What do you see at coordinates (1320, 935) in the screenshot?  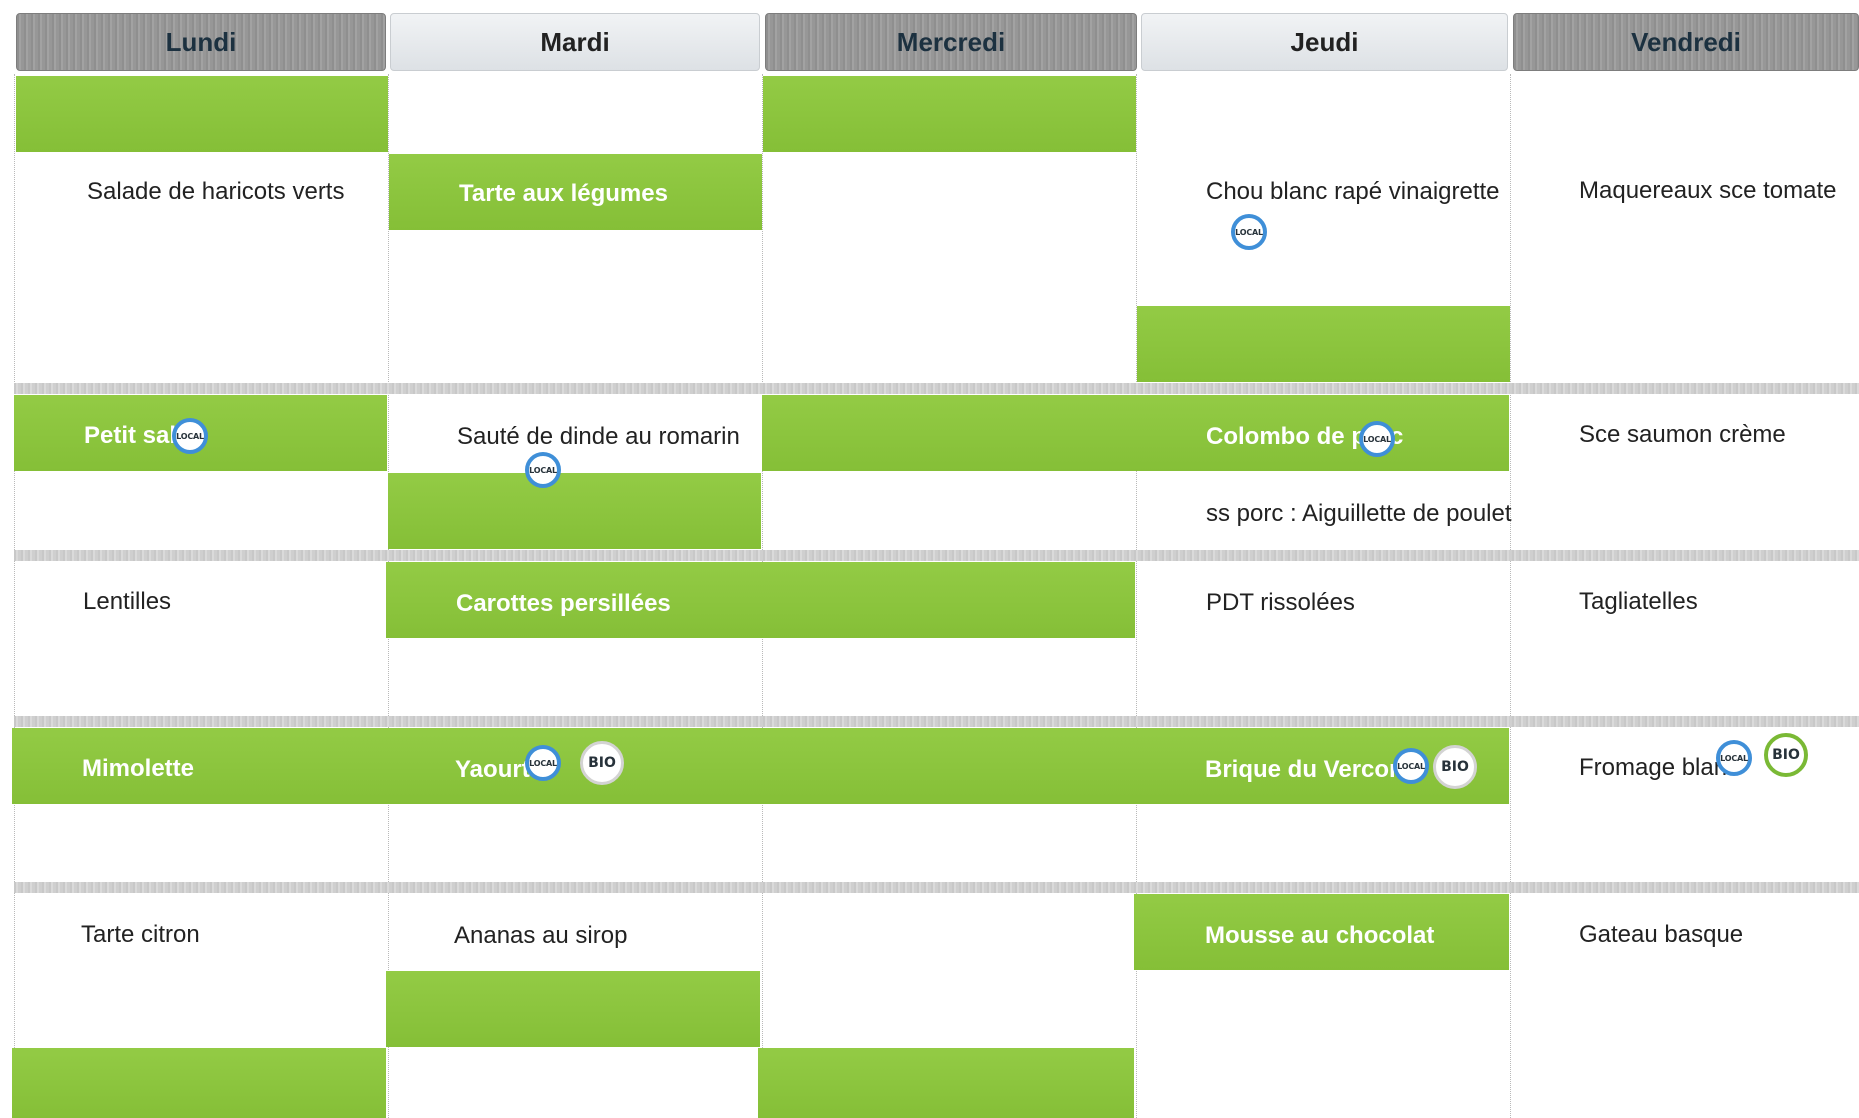 I see `dish-jeudi-dessert: Mousse au chocolat` at bounding box center [1320, 935].